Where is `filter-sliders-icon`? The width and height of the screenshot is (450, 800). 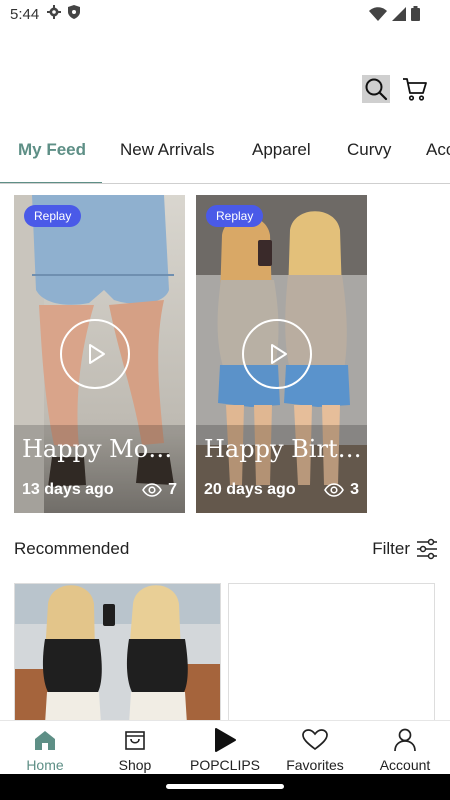 filter-sliders-icon is located at coordinates (427, 549).